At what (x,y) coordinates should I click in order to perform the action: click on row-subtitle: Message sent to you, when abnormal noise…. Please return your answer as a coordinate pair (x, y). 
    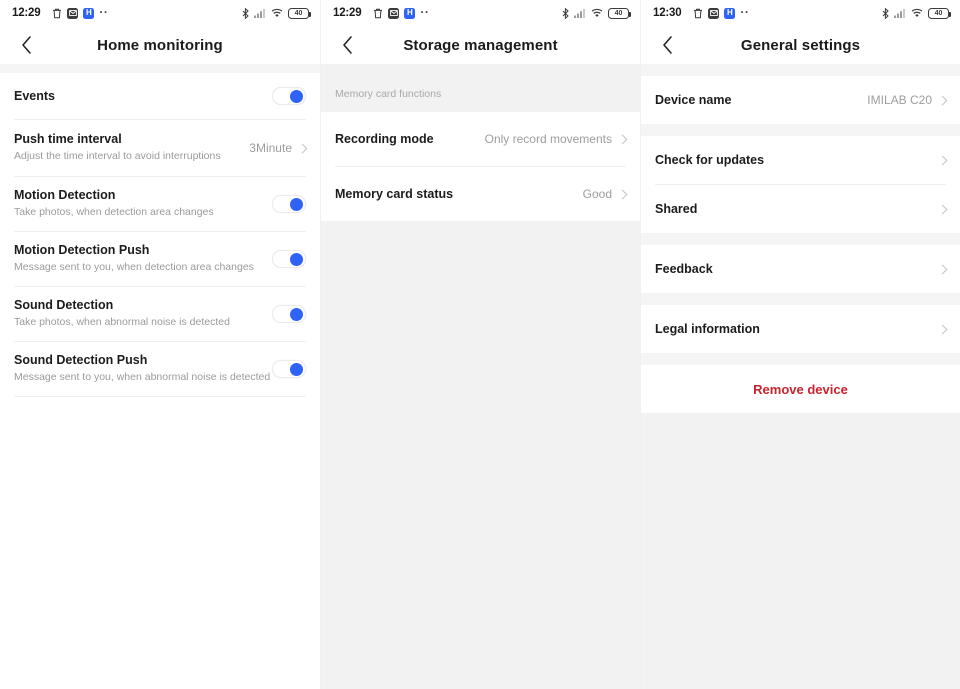
    Looking at the image, I should click on (142, 377).